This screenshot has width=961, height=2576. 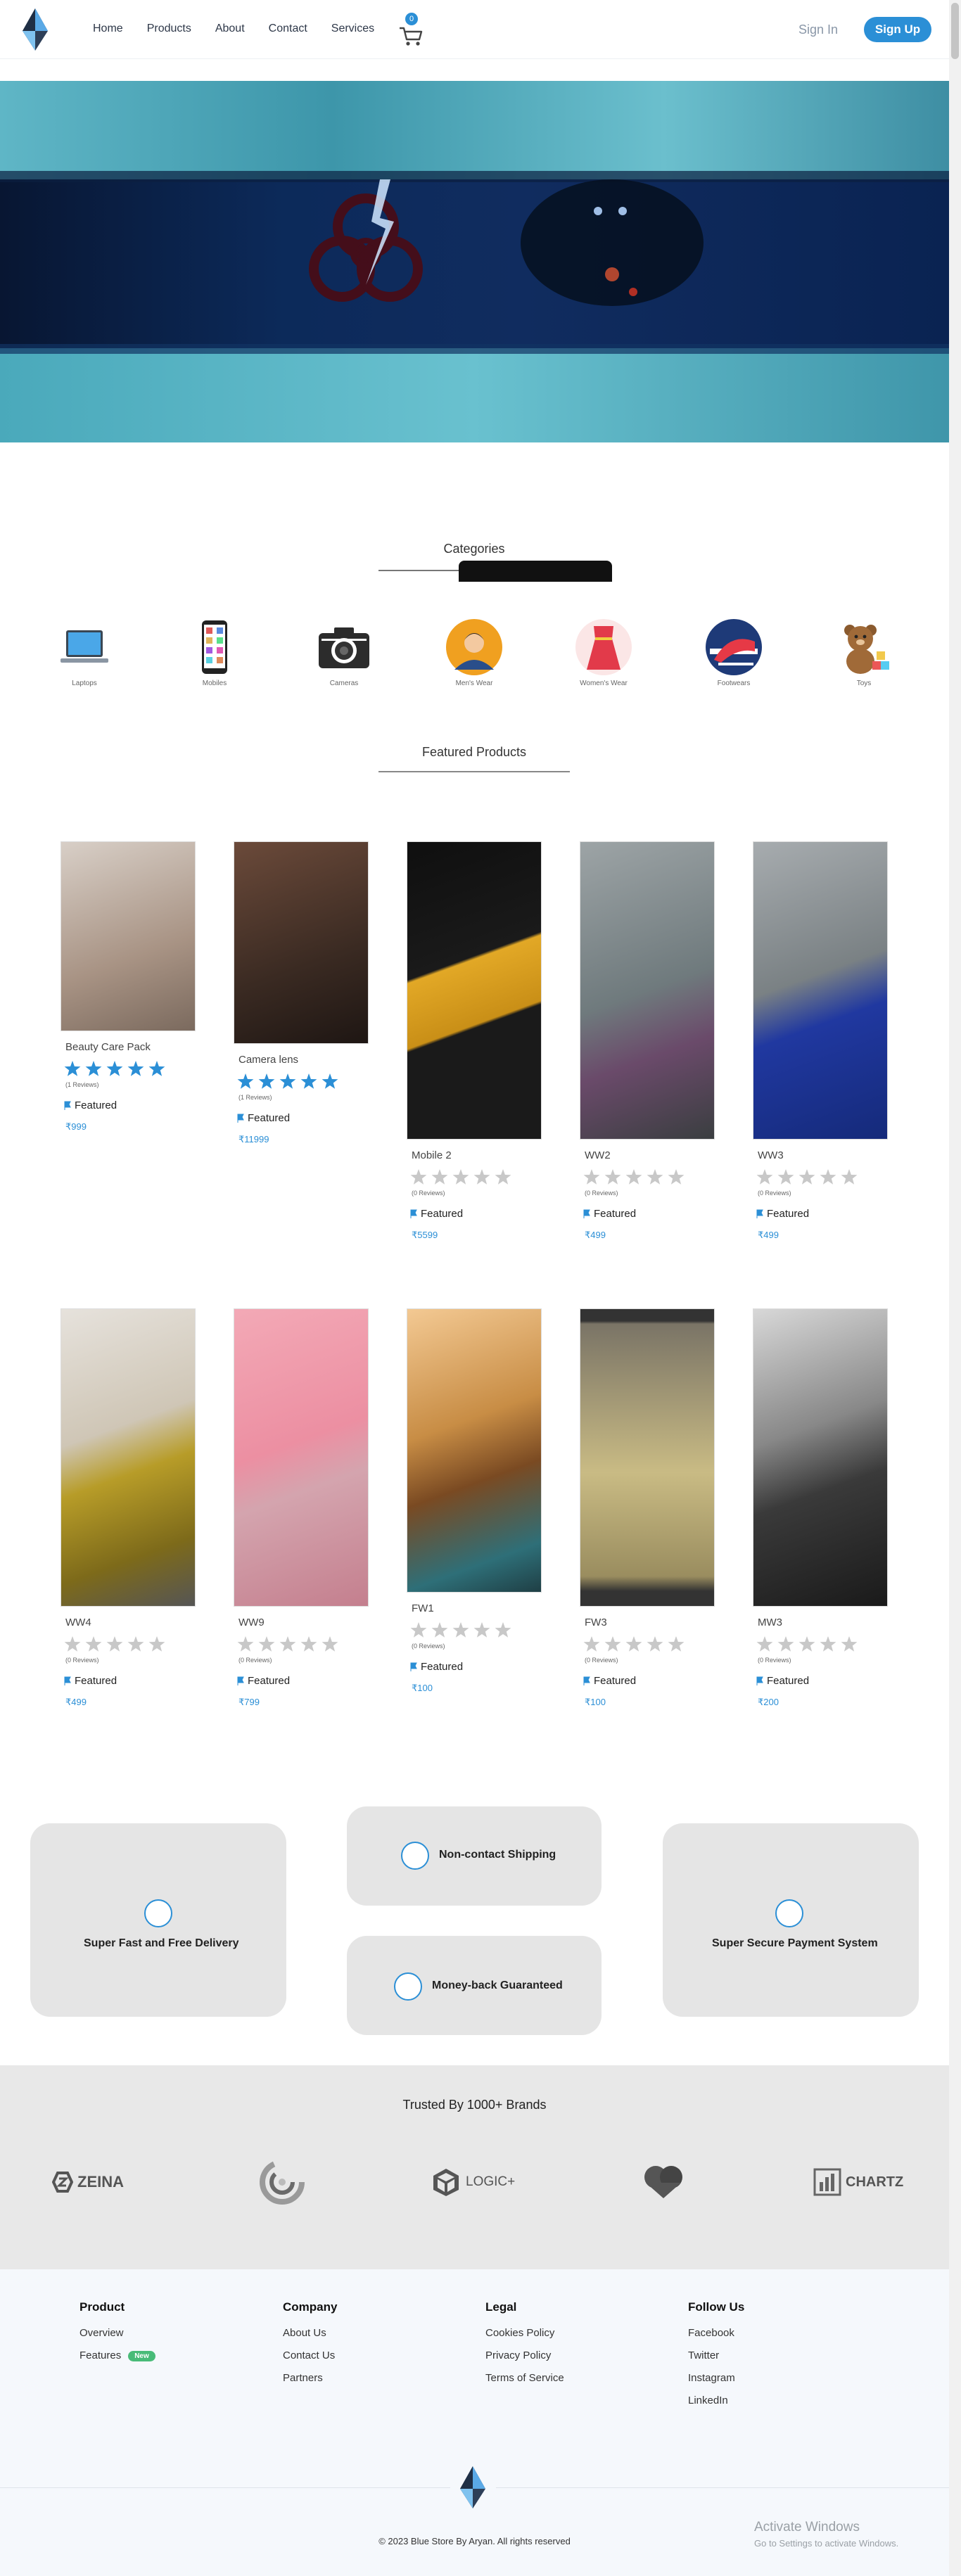 I want to click on product-name: Camera lens, so click(x=303, y=1060).